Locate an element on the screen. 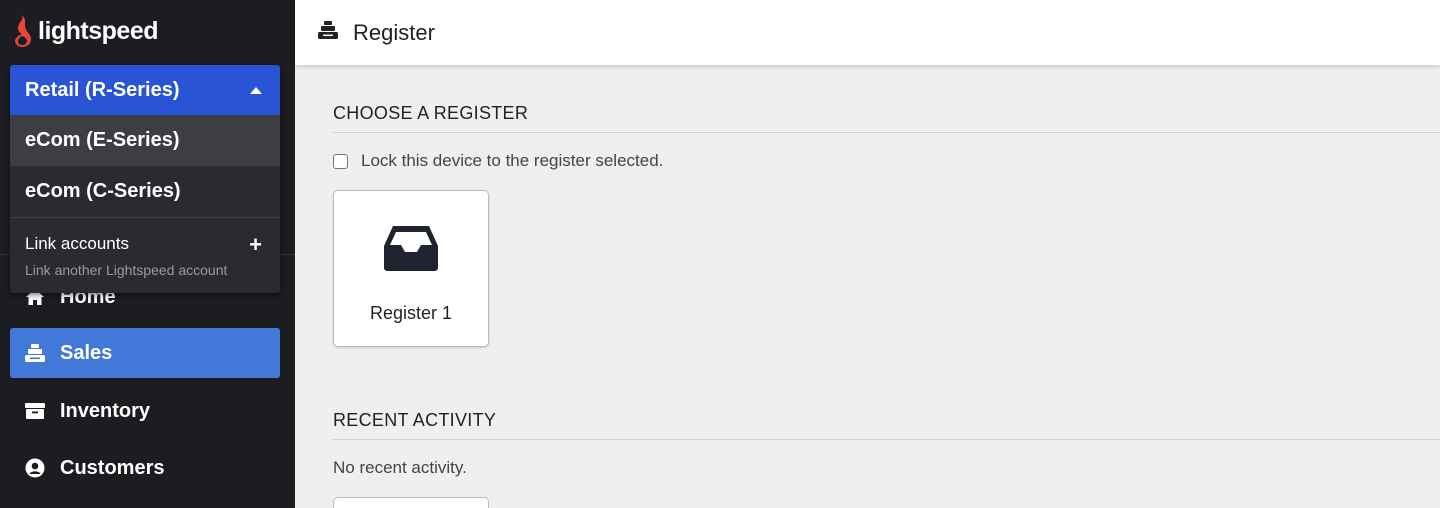  sidebar-item-label: Sales is located at coordinates (86, 352).